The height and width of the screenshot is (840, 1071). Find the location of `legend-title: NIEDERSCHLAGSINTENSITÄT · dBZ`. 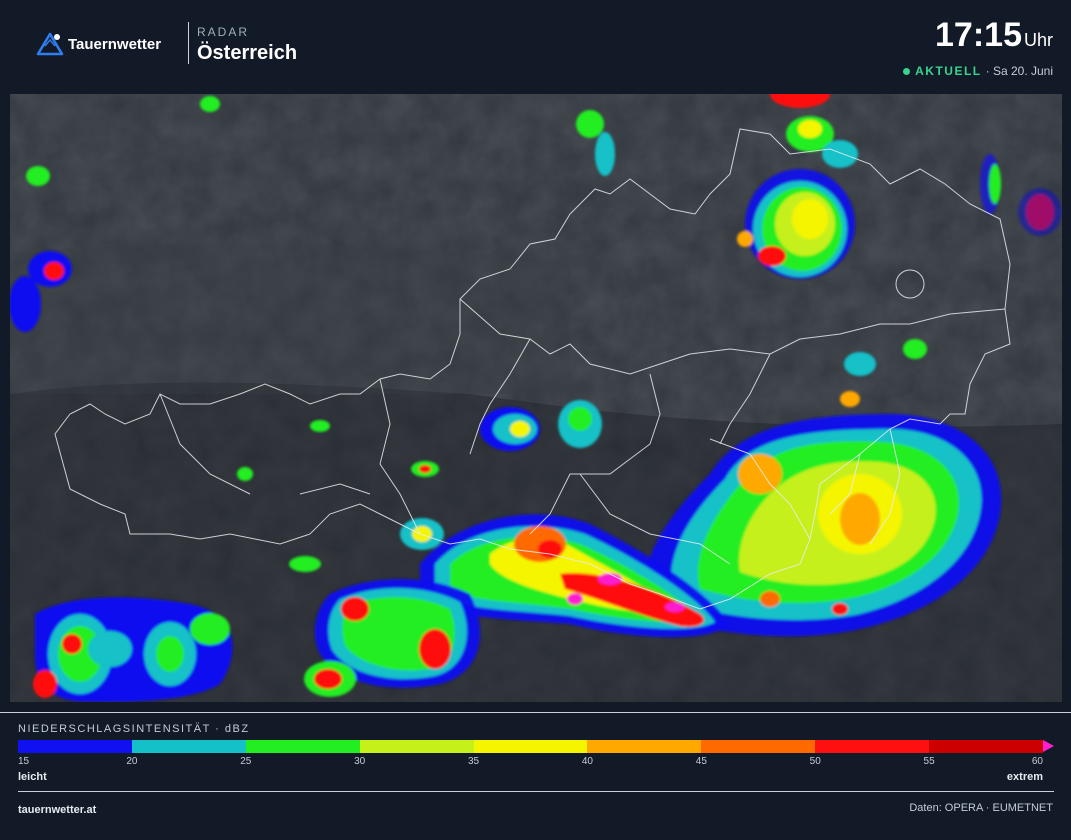

legend-title: NIEDERSCHLAGSINTENSITÄT · dBZ is located at coordinates (134, 729).